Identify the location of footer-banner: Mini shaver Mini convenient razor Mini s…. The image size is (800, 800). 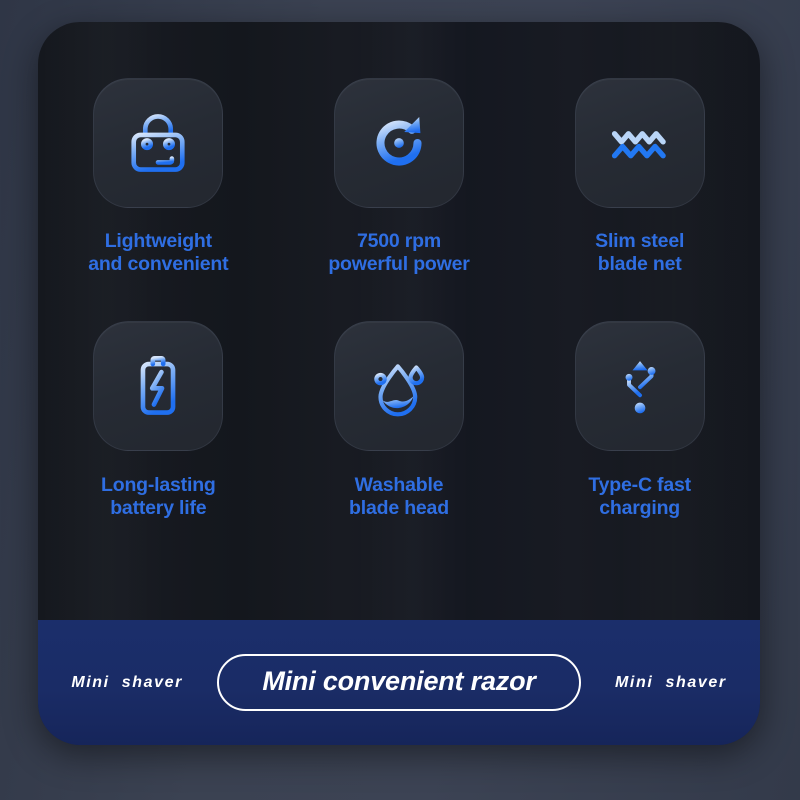
(399, 682).